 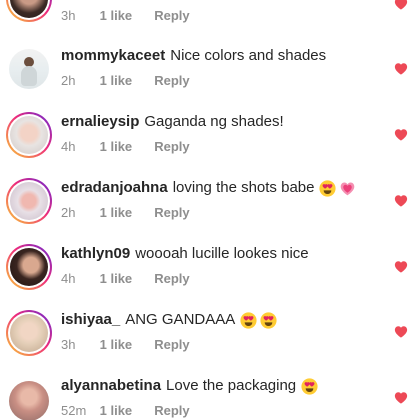 I want to click on comment-text: mommykaceet Nice colors and shades, so click(x=221, y=56).